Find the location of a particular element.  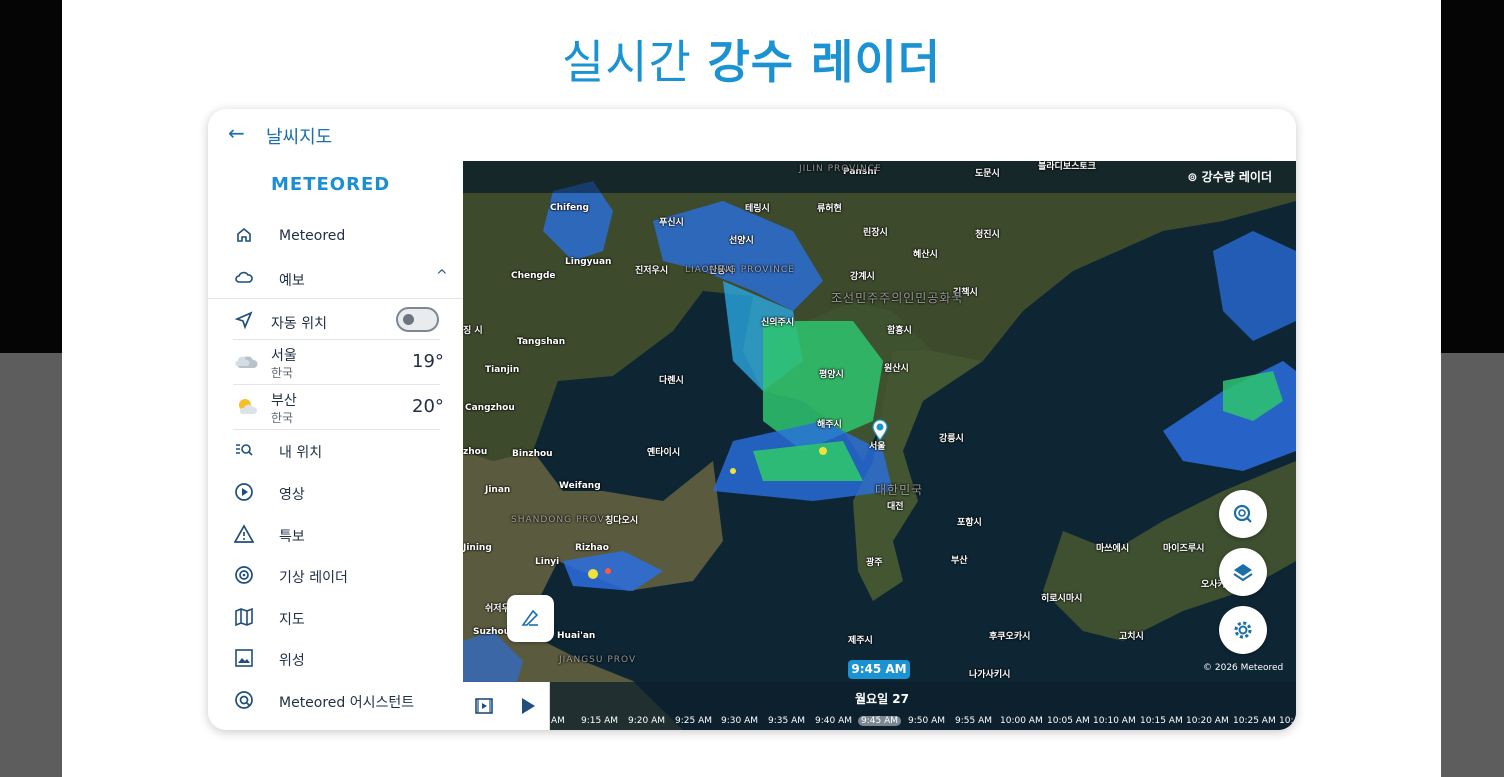

animation-toggle-button is located at coordinates (485, 706).